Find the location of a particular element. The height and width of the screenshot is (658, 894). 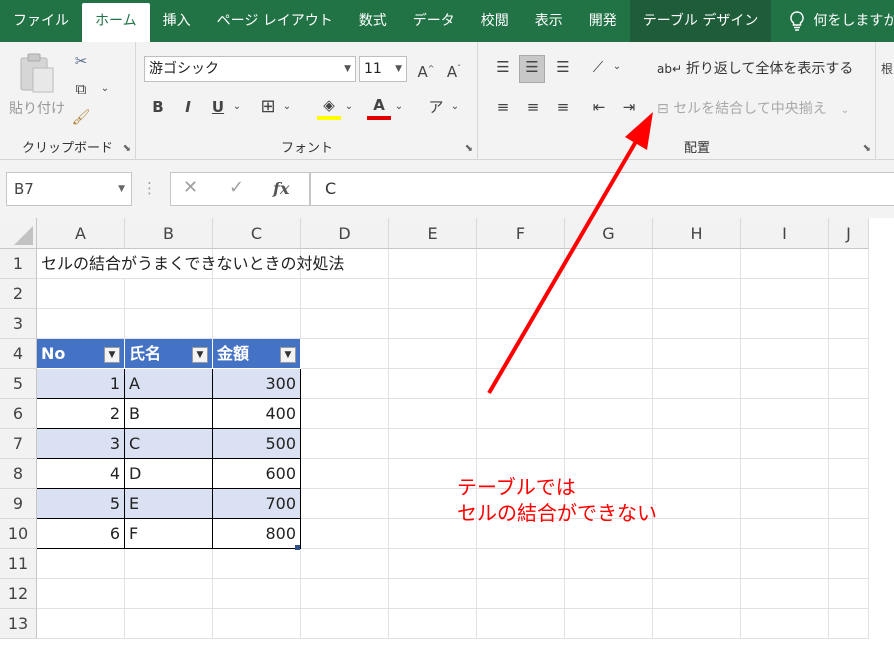

tab-page-layout: ページ レイアウト is located at coordinates (275, 21).